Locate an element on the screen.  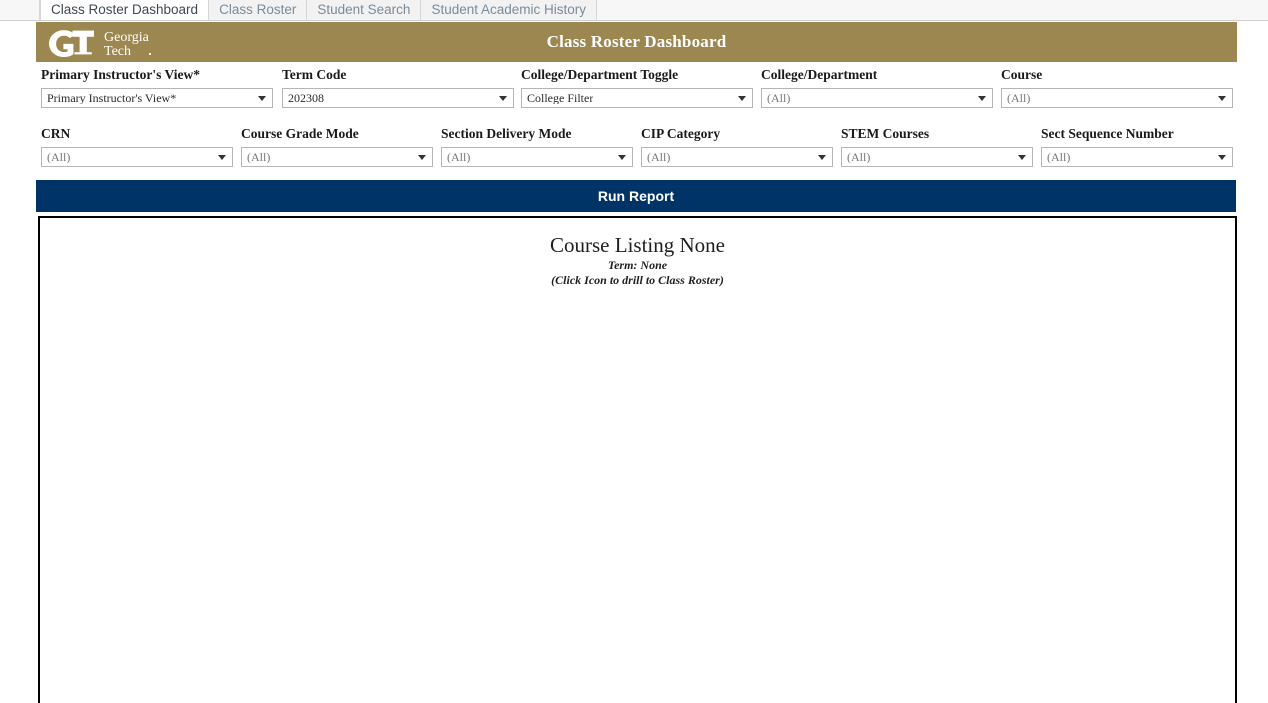
dropdown-crn: (All) is located at coordinates (137, 157).